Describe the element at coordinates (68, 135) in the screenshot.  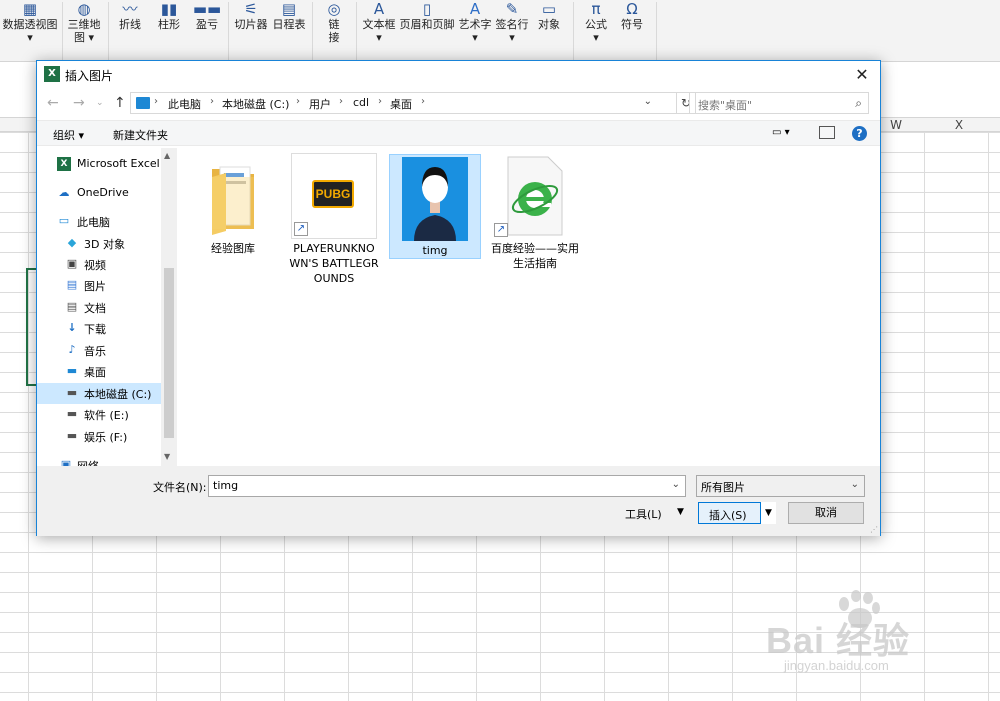
I see `organize-button: 组织 ▾` at that location.